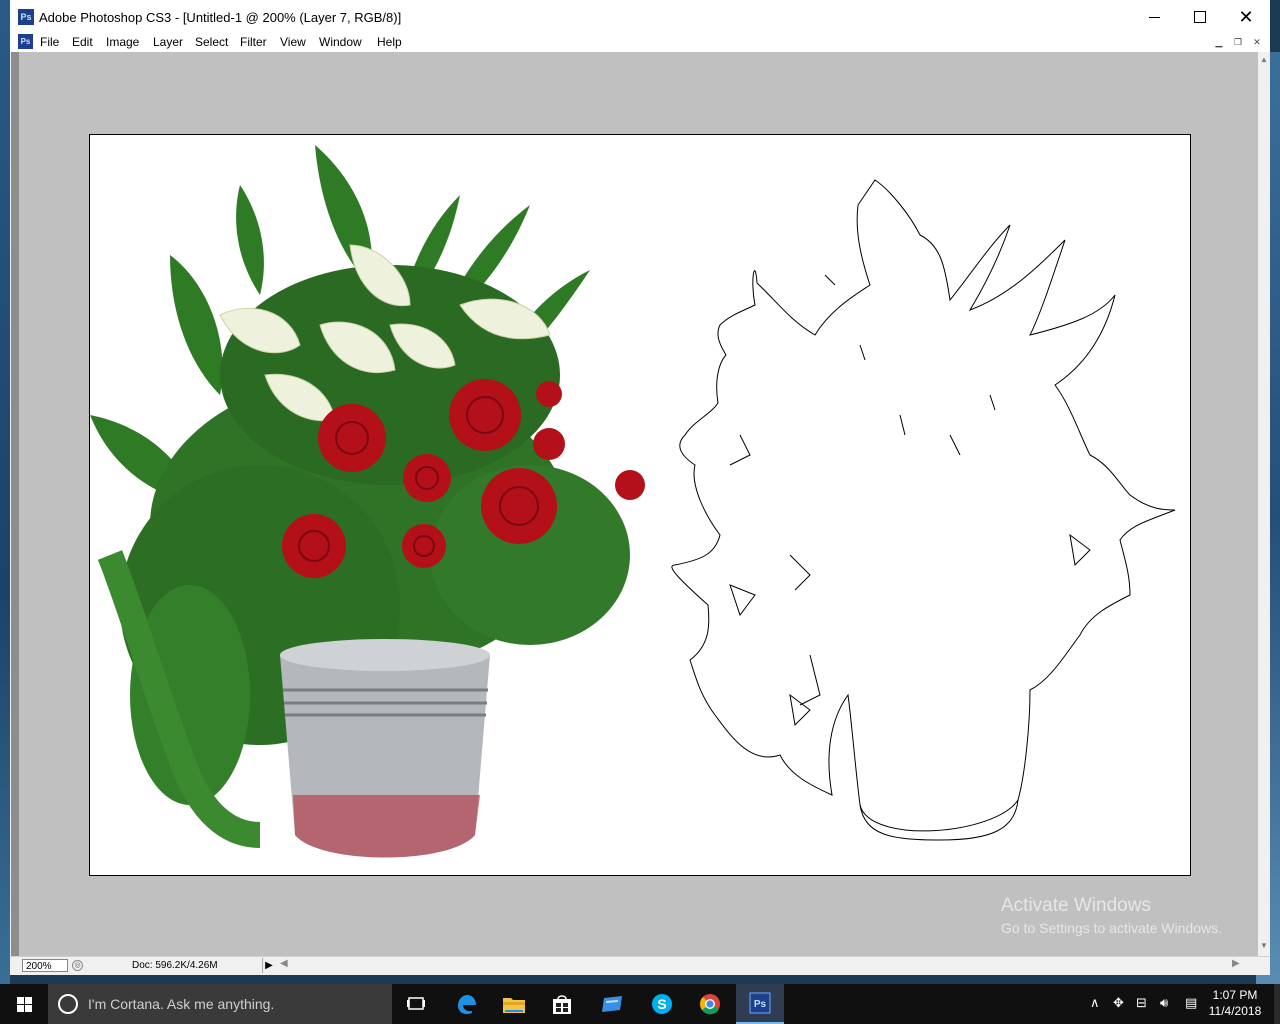 The width and height of the screenshot is (1280, 1024). Describe the element at coordinates (1164, 1003) in the screenshot. I see `volume-icon: 🔊︎` at that location.